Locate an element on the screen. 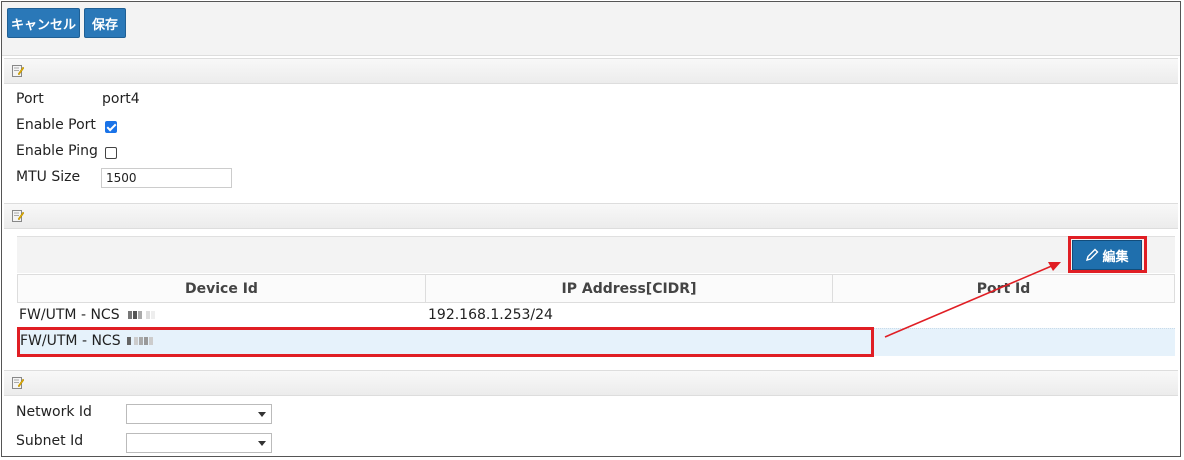 Image resolution: width=1184 pixels, height=460 pixels. enable-ping-checkbox is located at coordinates (111, 153).